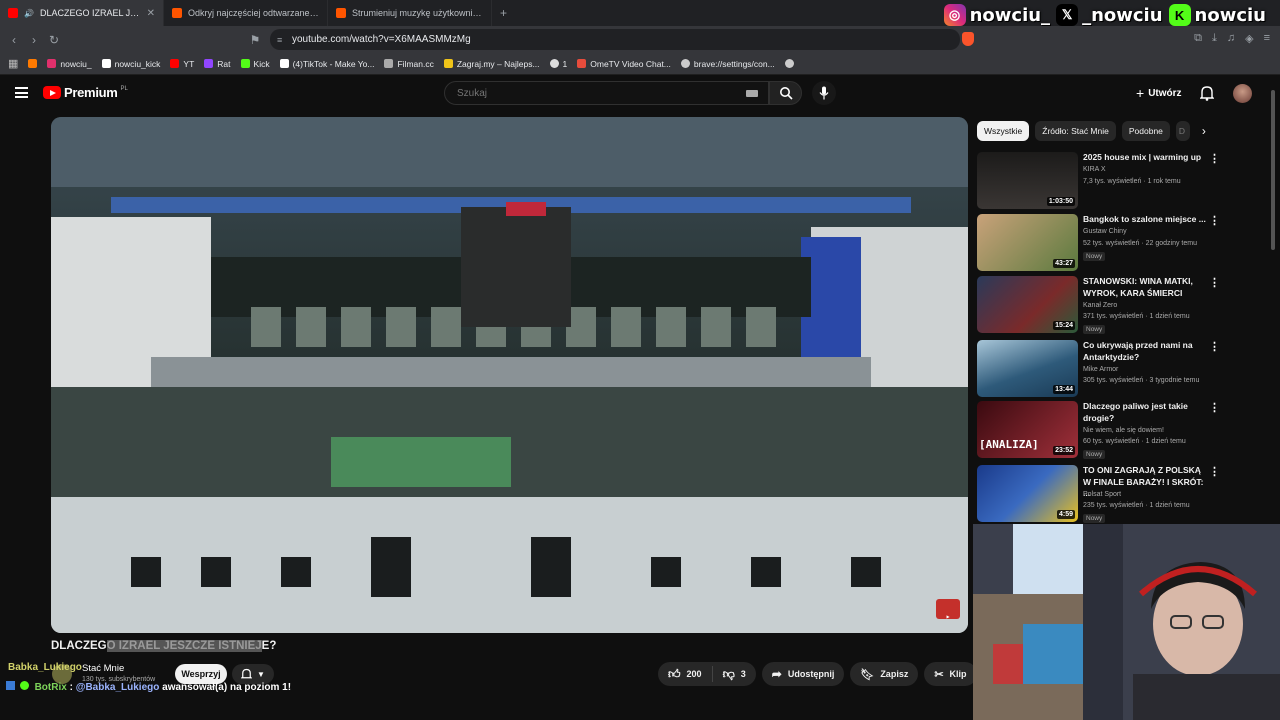 The image size is (1280, 720). I want to click on channel-name: Stać Mnie, so click(103, 668).